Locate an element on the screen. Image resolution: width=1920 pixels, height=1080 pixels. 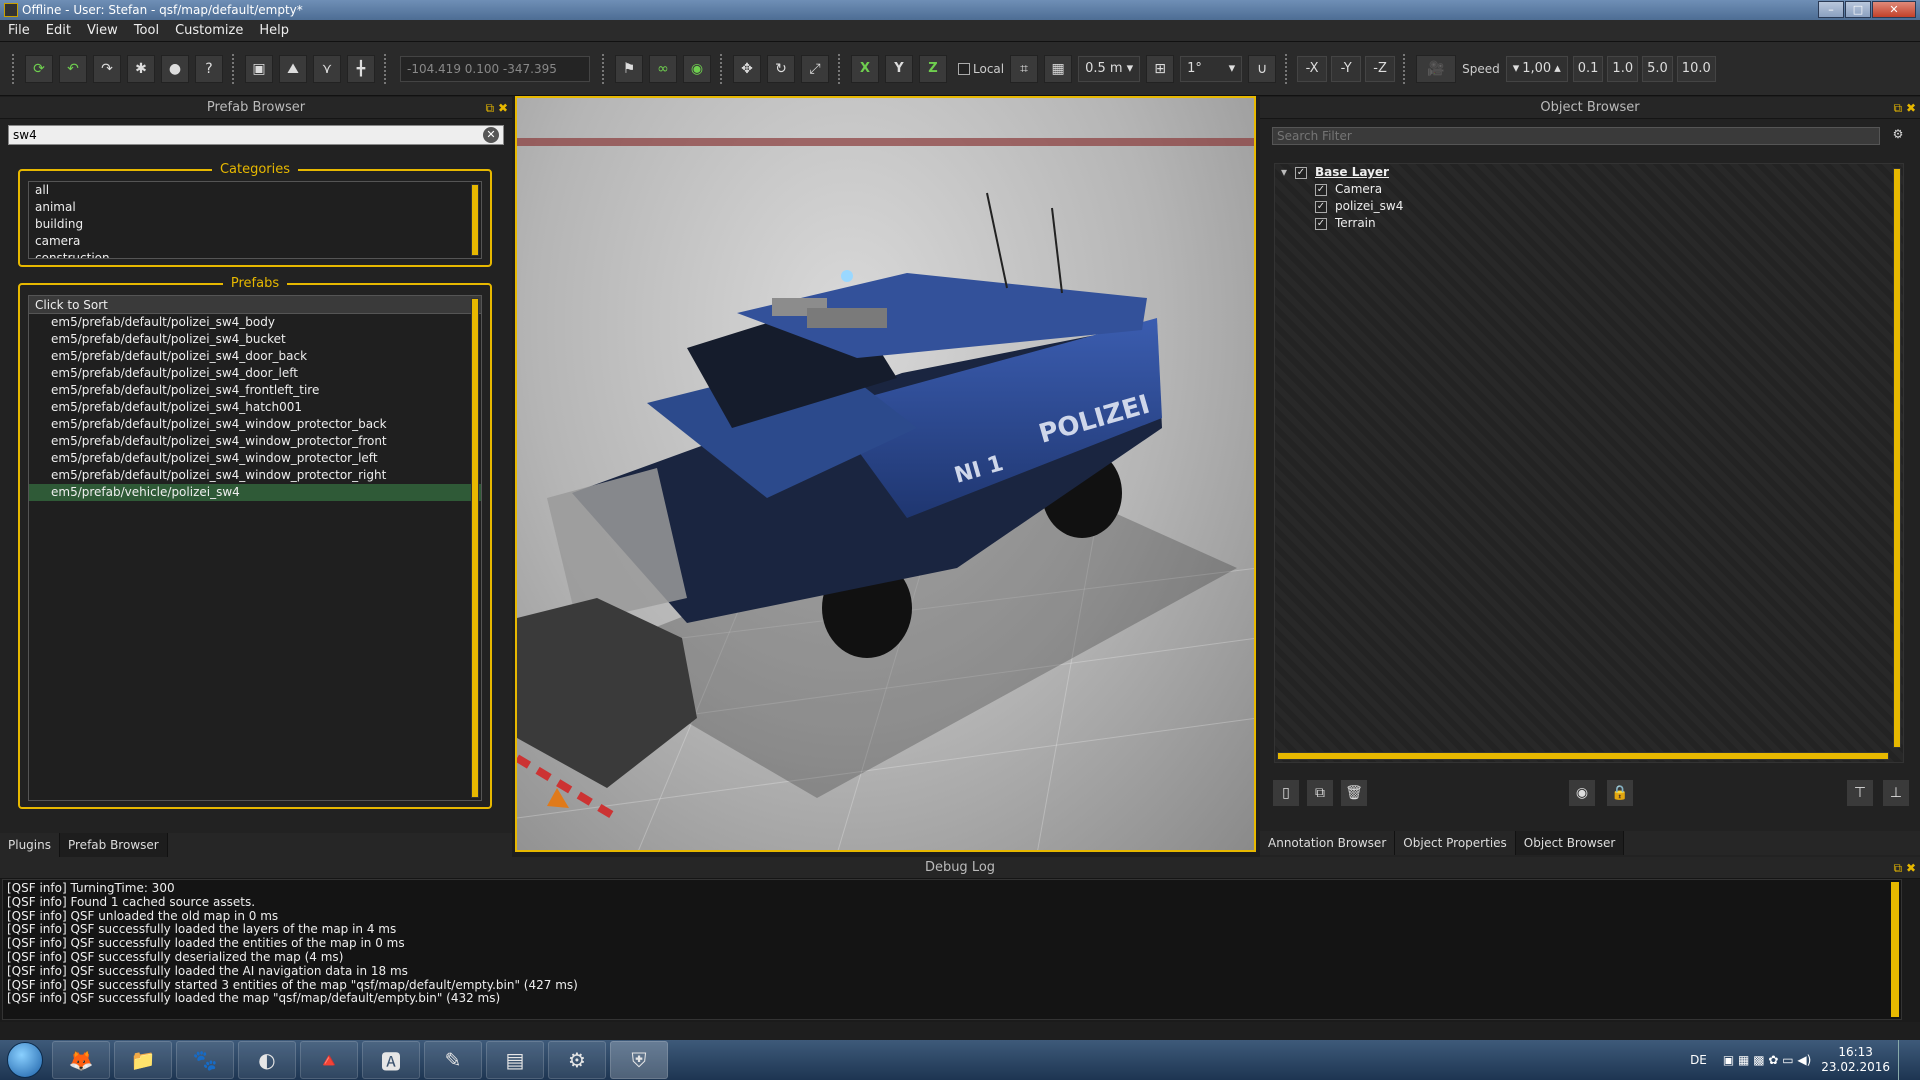
angle-snap-icon: ⊞ is located at coordinates (1160, 68).